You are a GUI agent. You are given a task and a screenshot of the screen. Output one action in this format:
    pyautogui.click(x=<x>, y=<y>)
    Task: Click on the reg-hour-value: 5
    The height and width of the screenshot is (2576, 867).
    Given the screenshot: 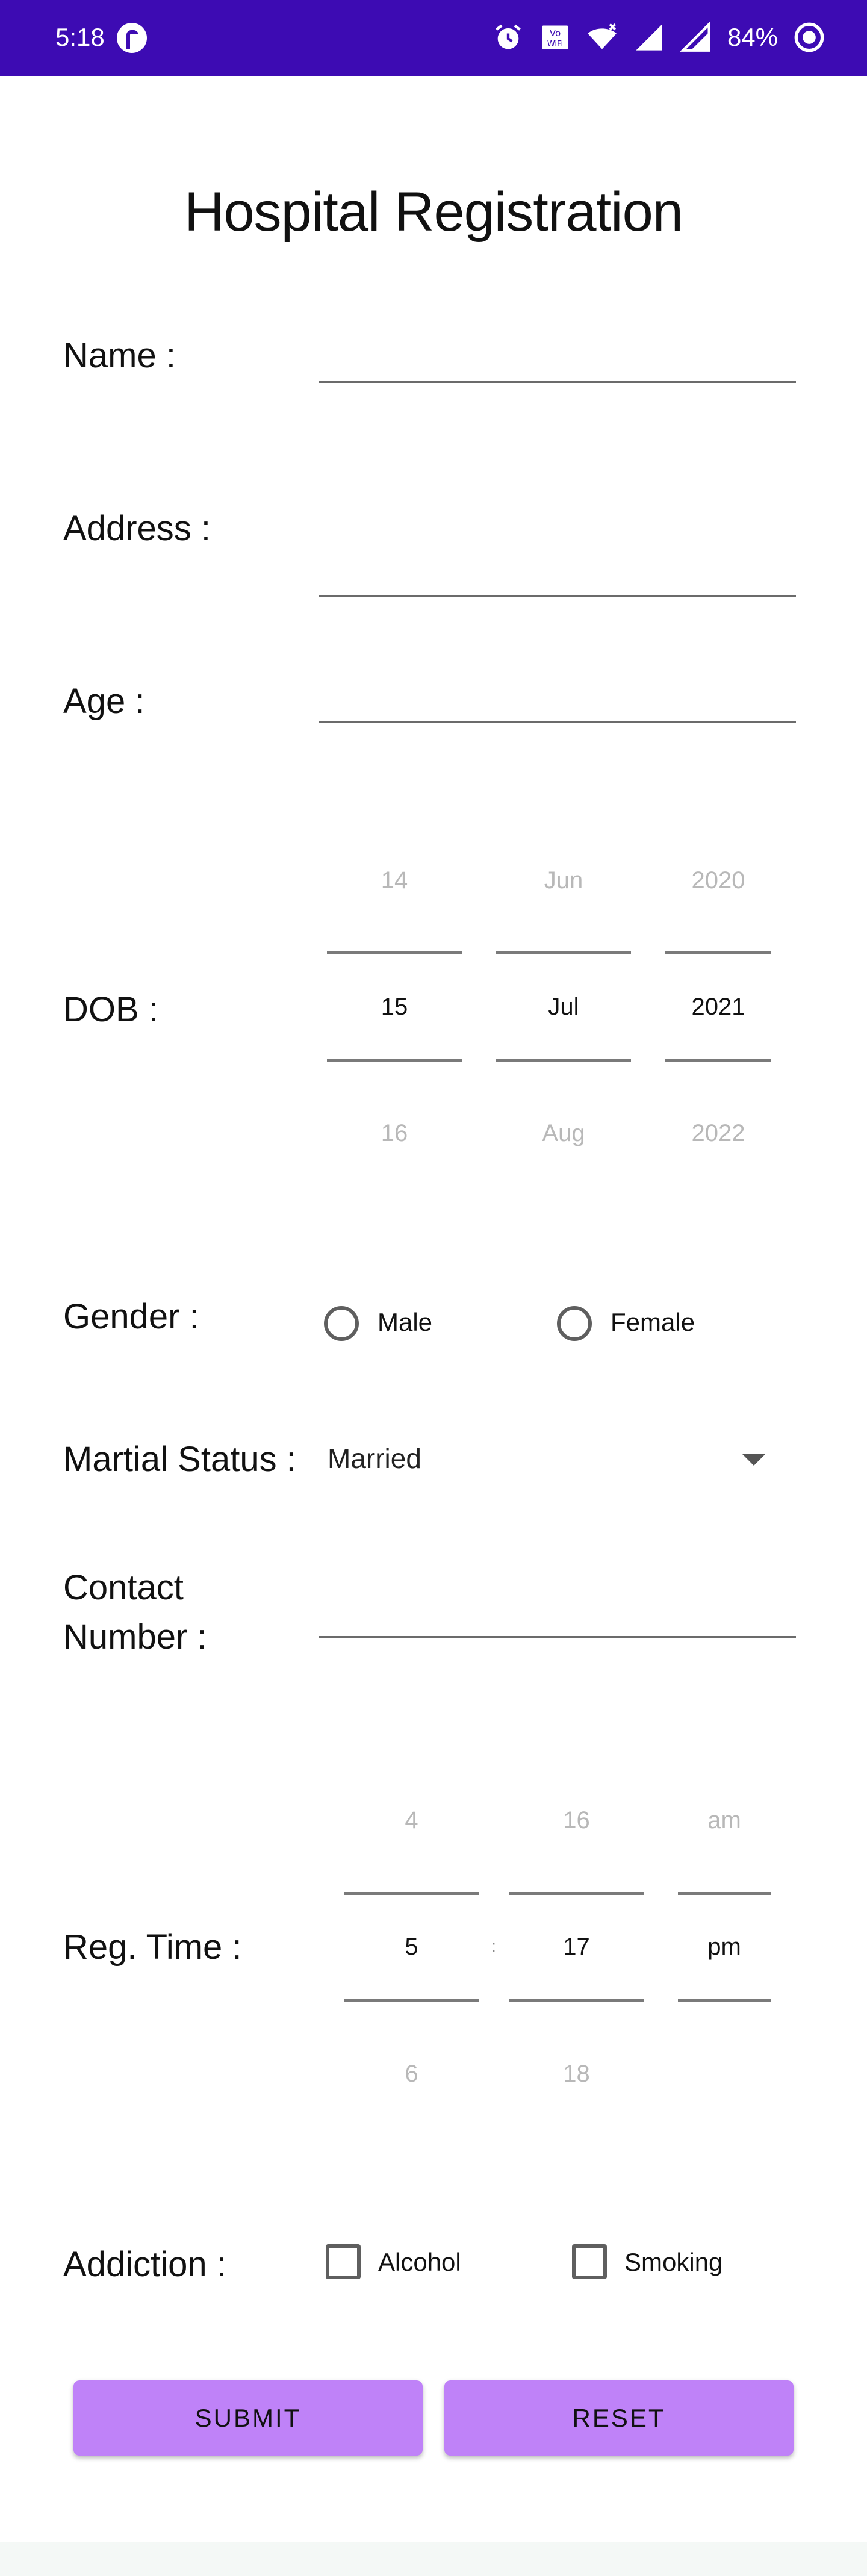 What is the action you would take?
    pyautogui.click(x=411, y=1948)
    